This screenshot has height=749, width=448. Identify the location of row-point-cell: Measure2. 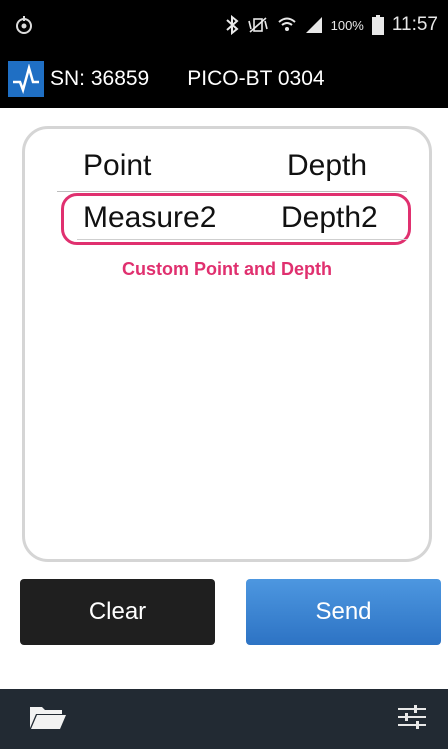
(149, 218).